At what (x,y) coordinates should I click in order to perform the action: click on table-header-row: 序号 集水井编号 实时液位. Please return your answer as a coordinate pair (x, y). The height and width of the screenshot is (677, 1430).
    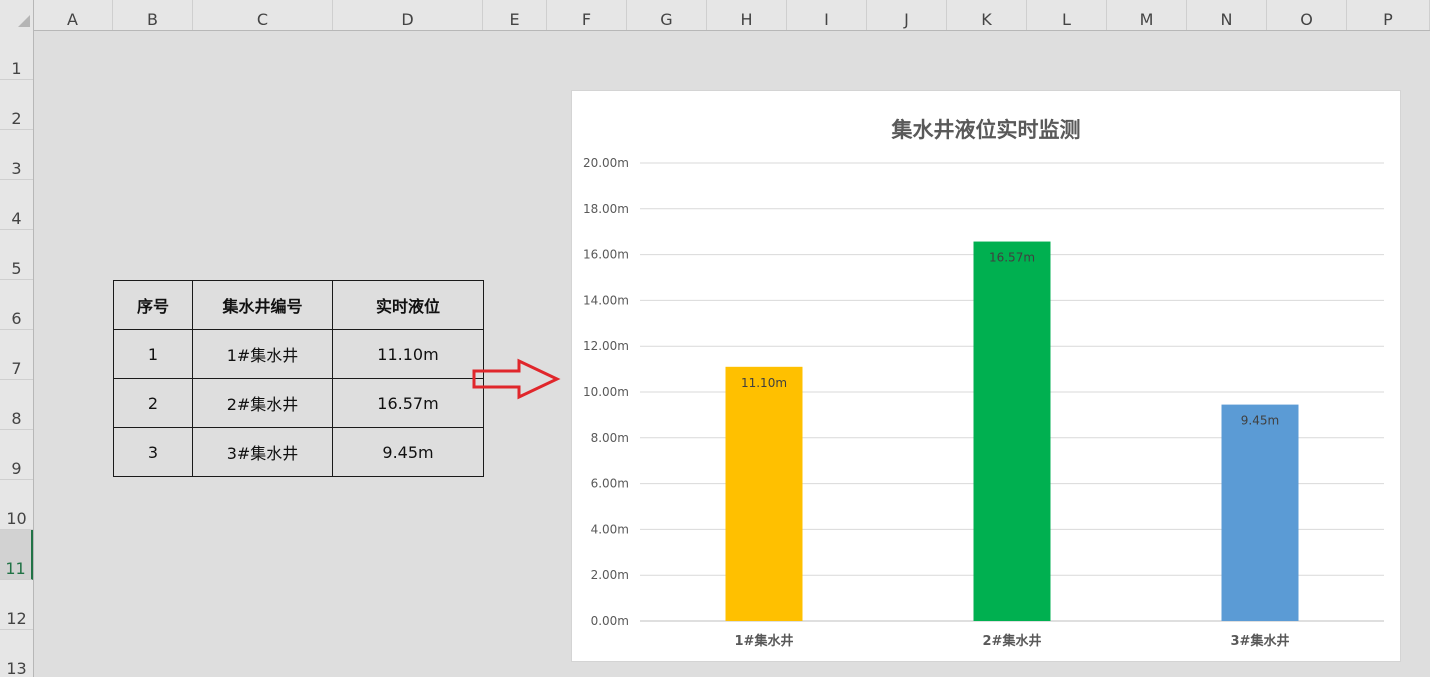
    Looking at the image, I should click on (298, 305).